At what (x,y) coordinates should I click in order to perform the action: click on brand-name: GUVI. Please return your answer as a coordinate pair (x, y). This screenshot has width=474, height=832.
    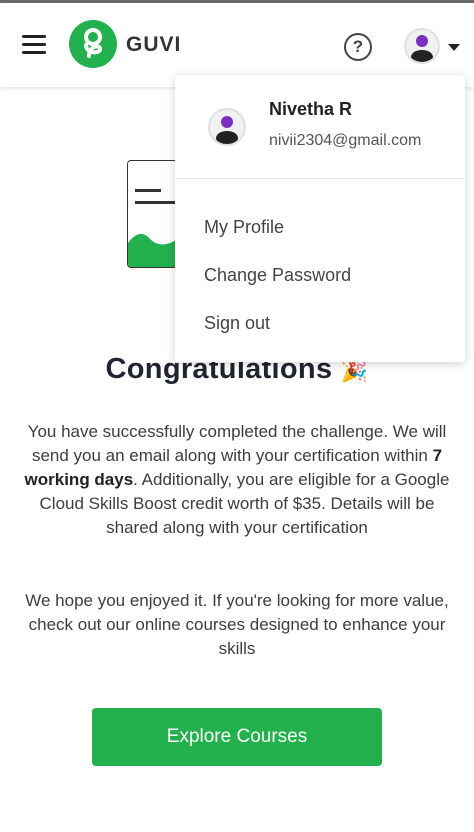
    Looking at the image, I should click on (153, 45).